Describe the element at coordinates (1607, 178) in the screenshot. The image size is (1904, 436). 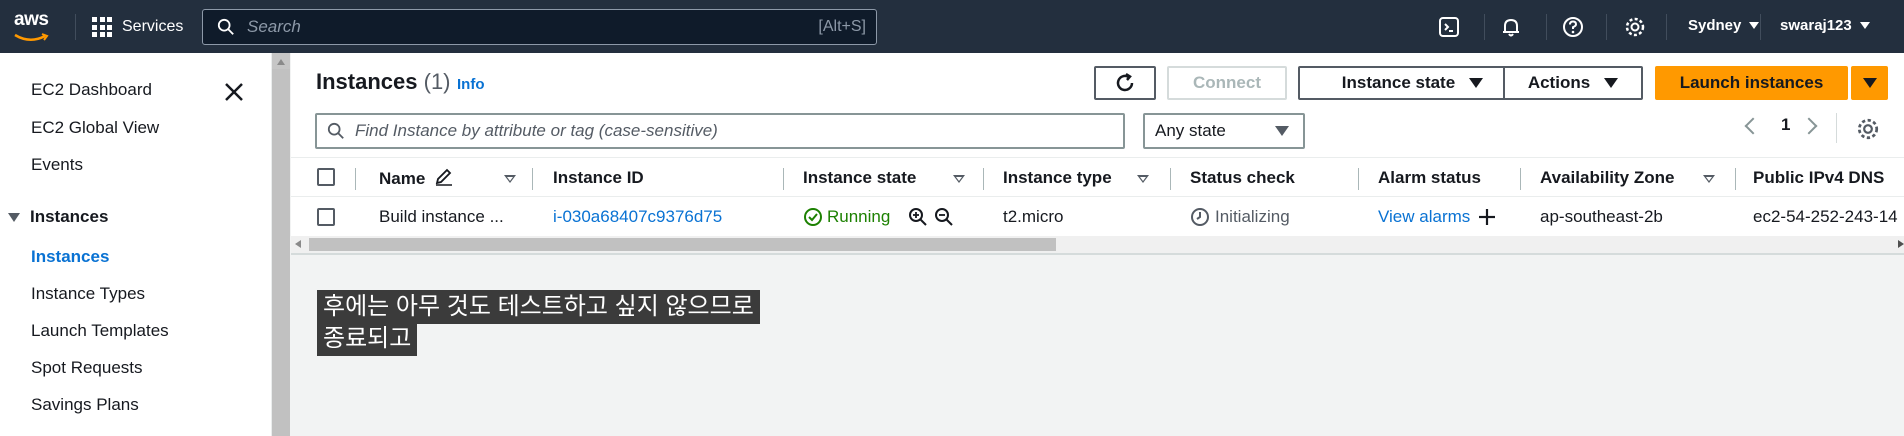
I see `column-header-availability-zone: Availability Zone` at that location.